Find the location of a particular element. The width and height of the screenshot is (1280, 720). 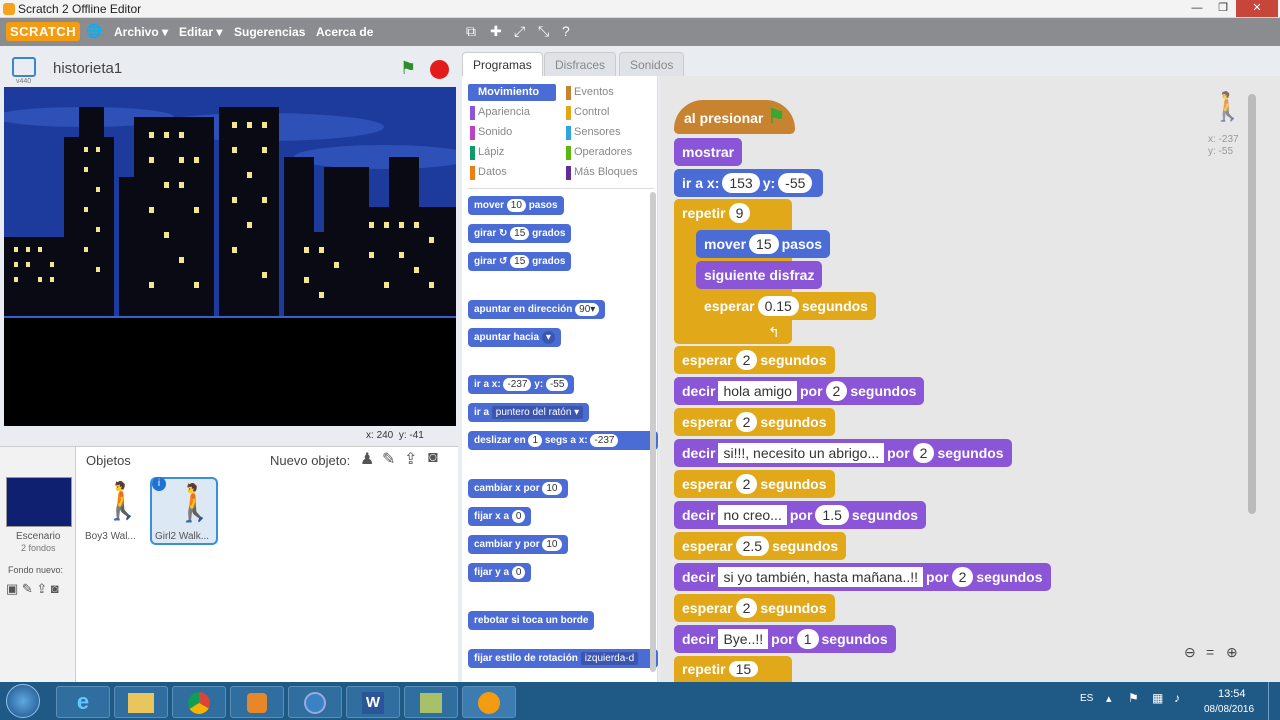

block-repetir: repetir 15 is located at coordinates (722, 669).